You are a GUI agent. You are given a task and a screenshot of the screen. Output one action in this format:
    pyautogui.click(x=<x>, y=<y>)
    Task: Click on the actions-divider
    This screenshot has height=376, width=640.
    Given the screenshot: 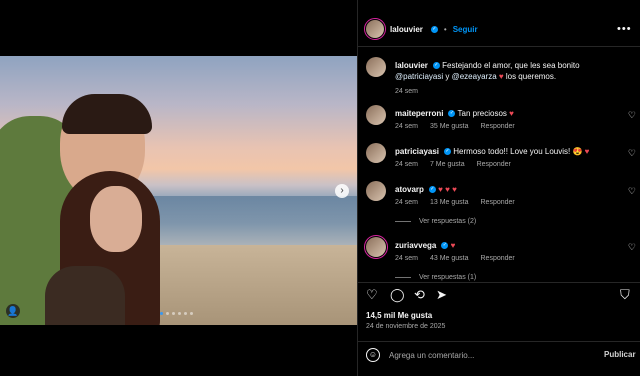 What is the action you would take?
    pyautogui.click(x=499, y=282)
    